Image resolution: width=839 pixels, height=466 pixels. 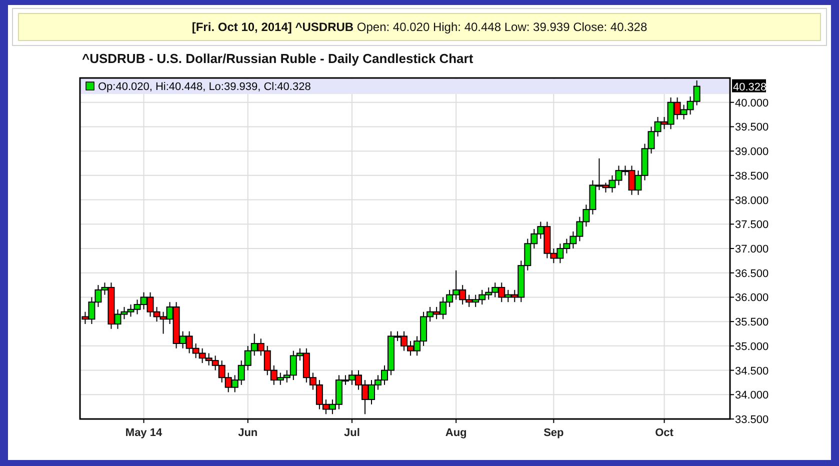 I want to click on y-axis-label: 37.000, so click(x=752, y=250).